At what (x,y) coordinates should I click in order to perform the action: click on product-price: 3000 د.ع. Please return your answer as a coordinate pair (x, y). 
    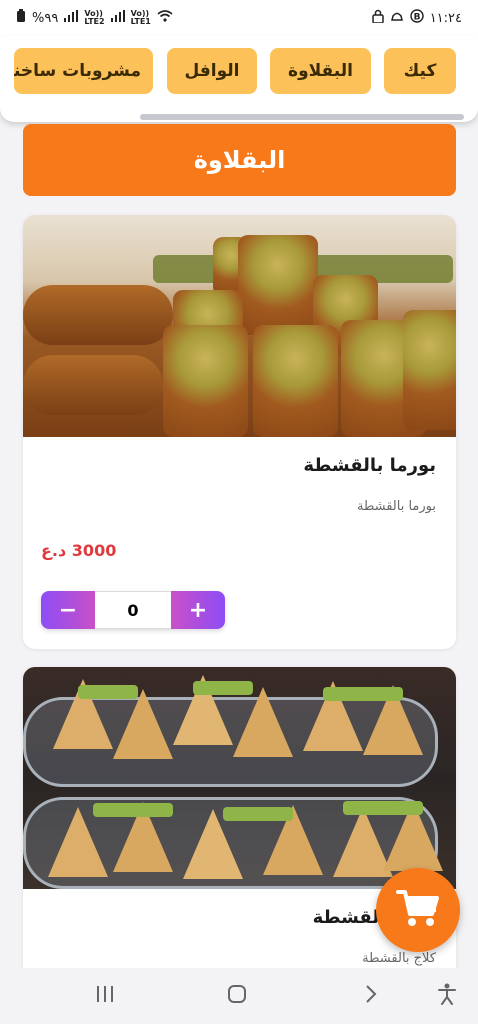
    Looking at the image, I should click on (79, 550).